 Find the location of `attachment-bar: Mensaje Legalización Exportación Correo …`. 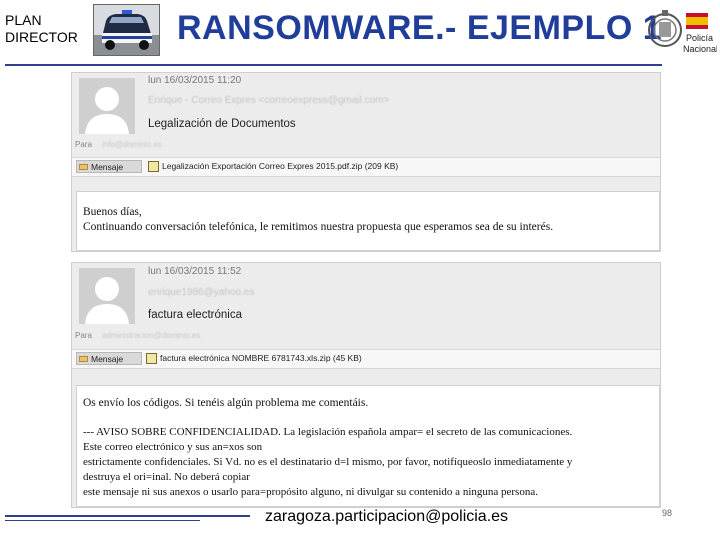

attachment-bar: Mensaje Legalización Exportación Correo … is located at coordinates (366, 167).